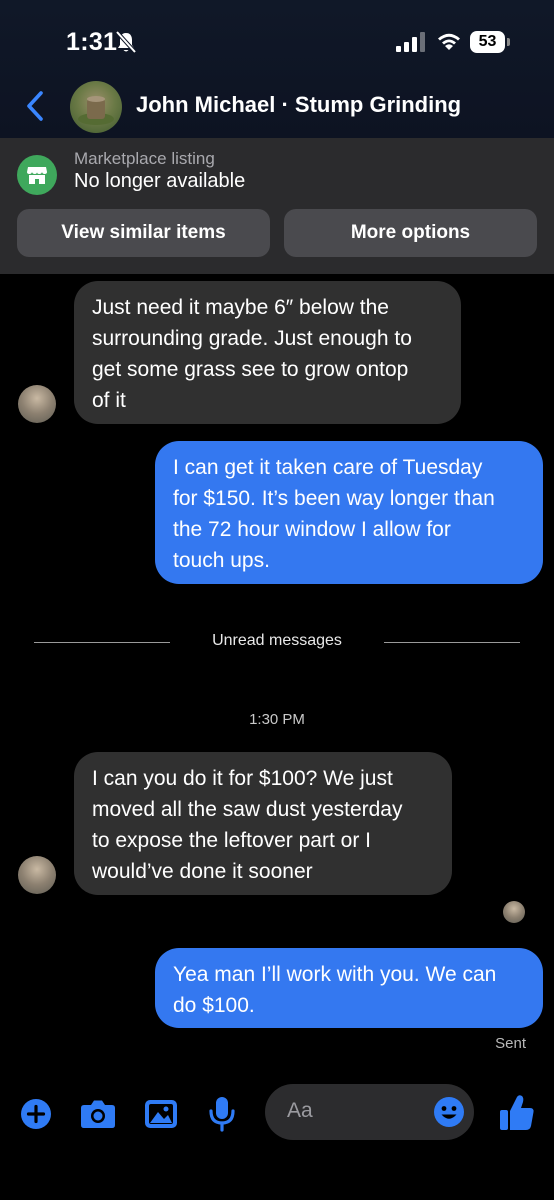 The width and height of the screenshot is (554, 1200). I want to click on battery-level: 53, so click(487, 41).